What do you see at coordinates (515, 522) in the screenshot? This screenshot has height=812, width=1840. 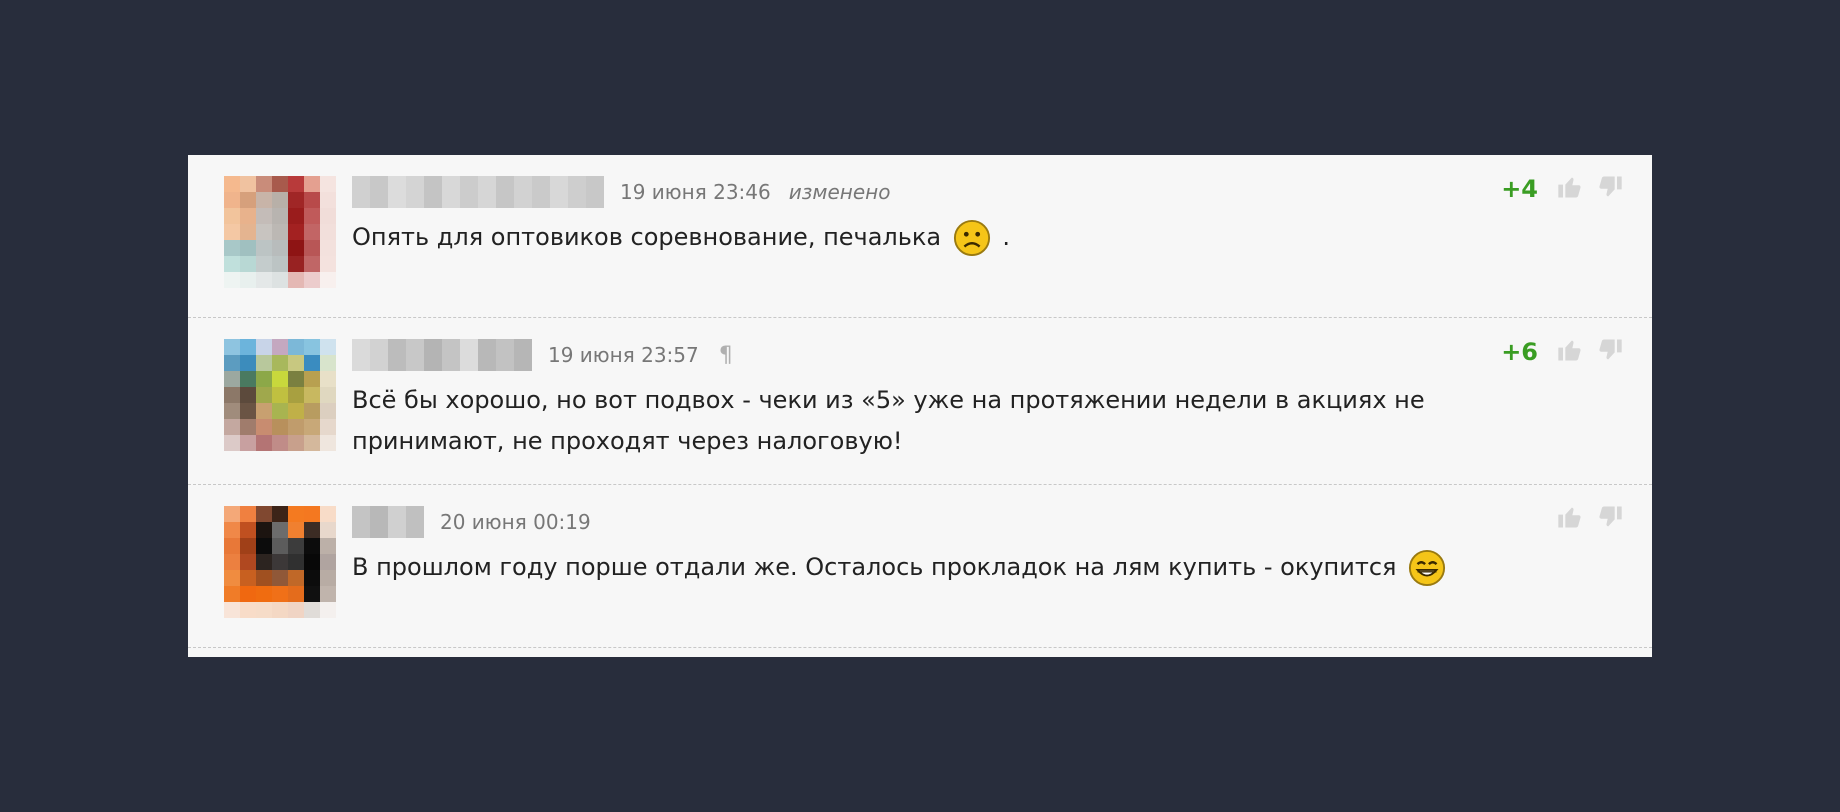 I see `comment-date: 20 июня 00:19` at bounding box center [515, 522].